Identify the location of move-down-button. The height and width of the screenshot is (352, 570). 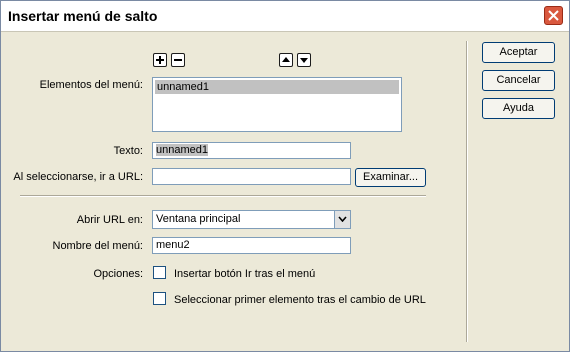
(304, 60).